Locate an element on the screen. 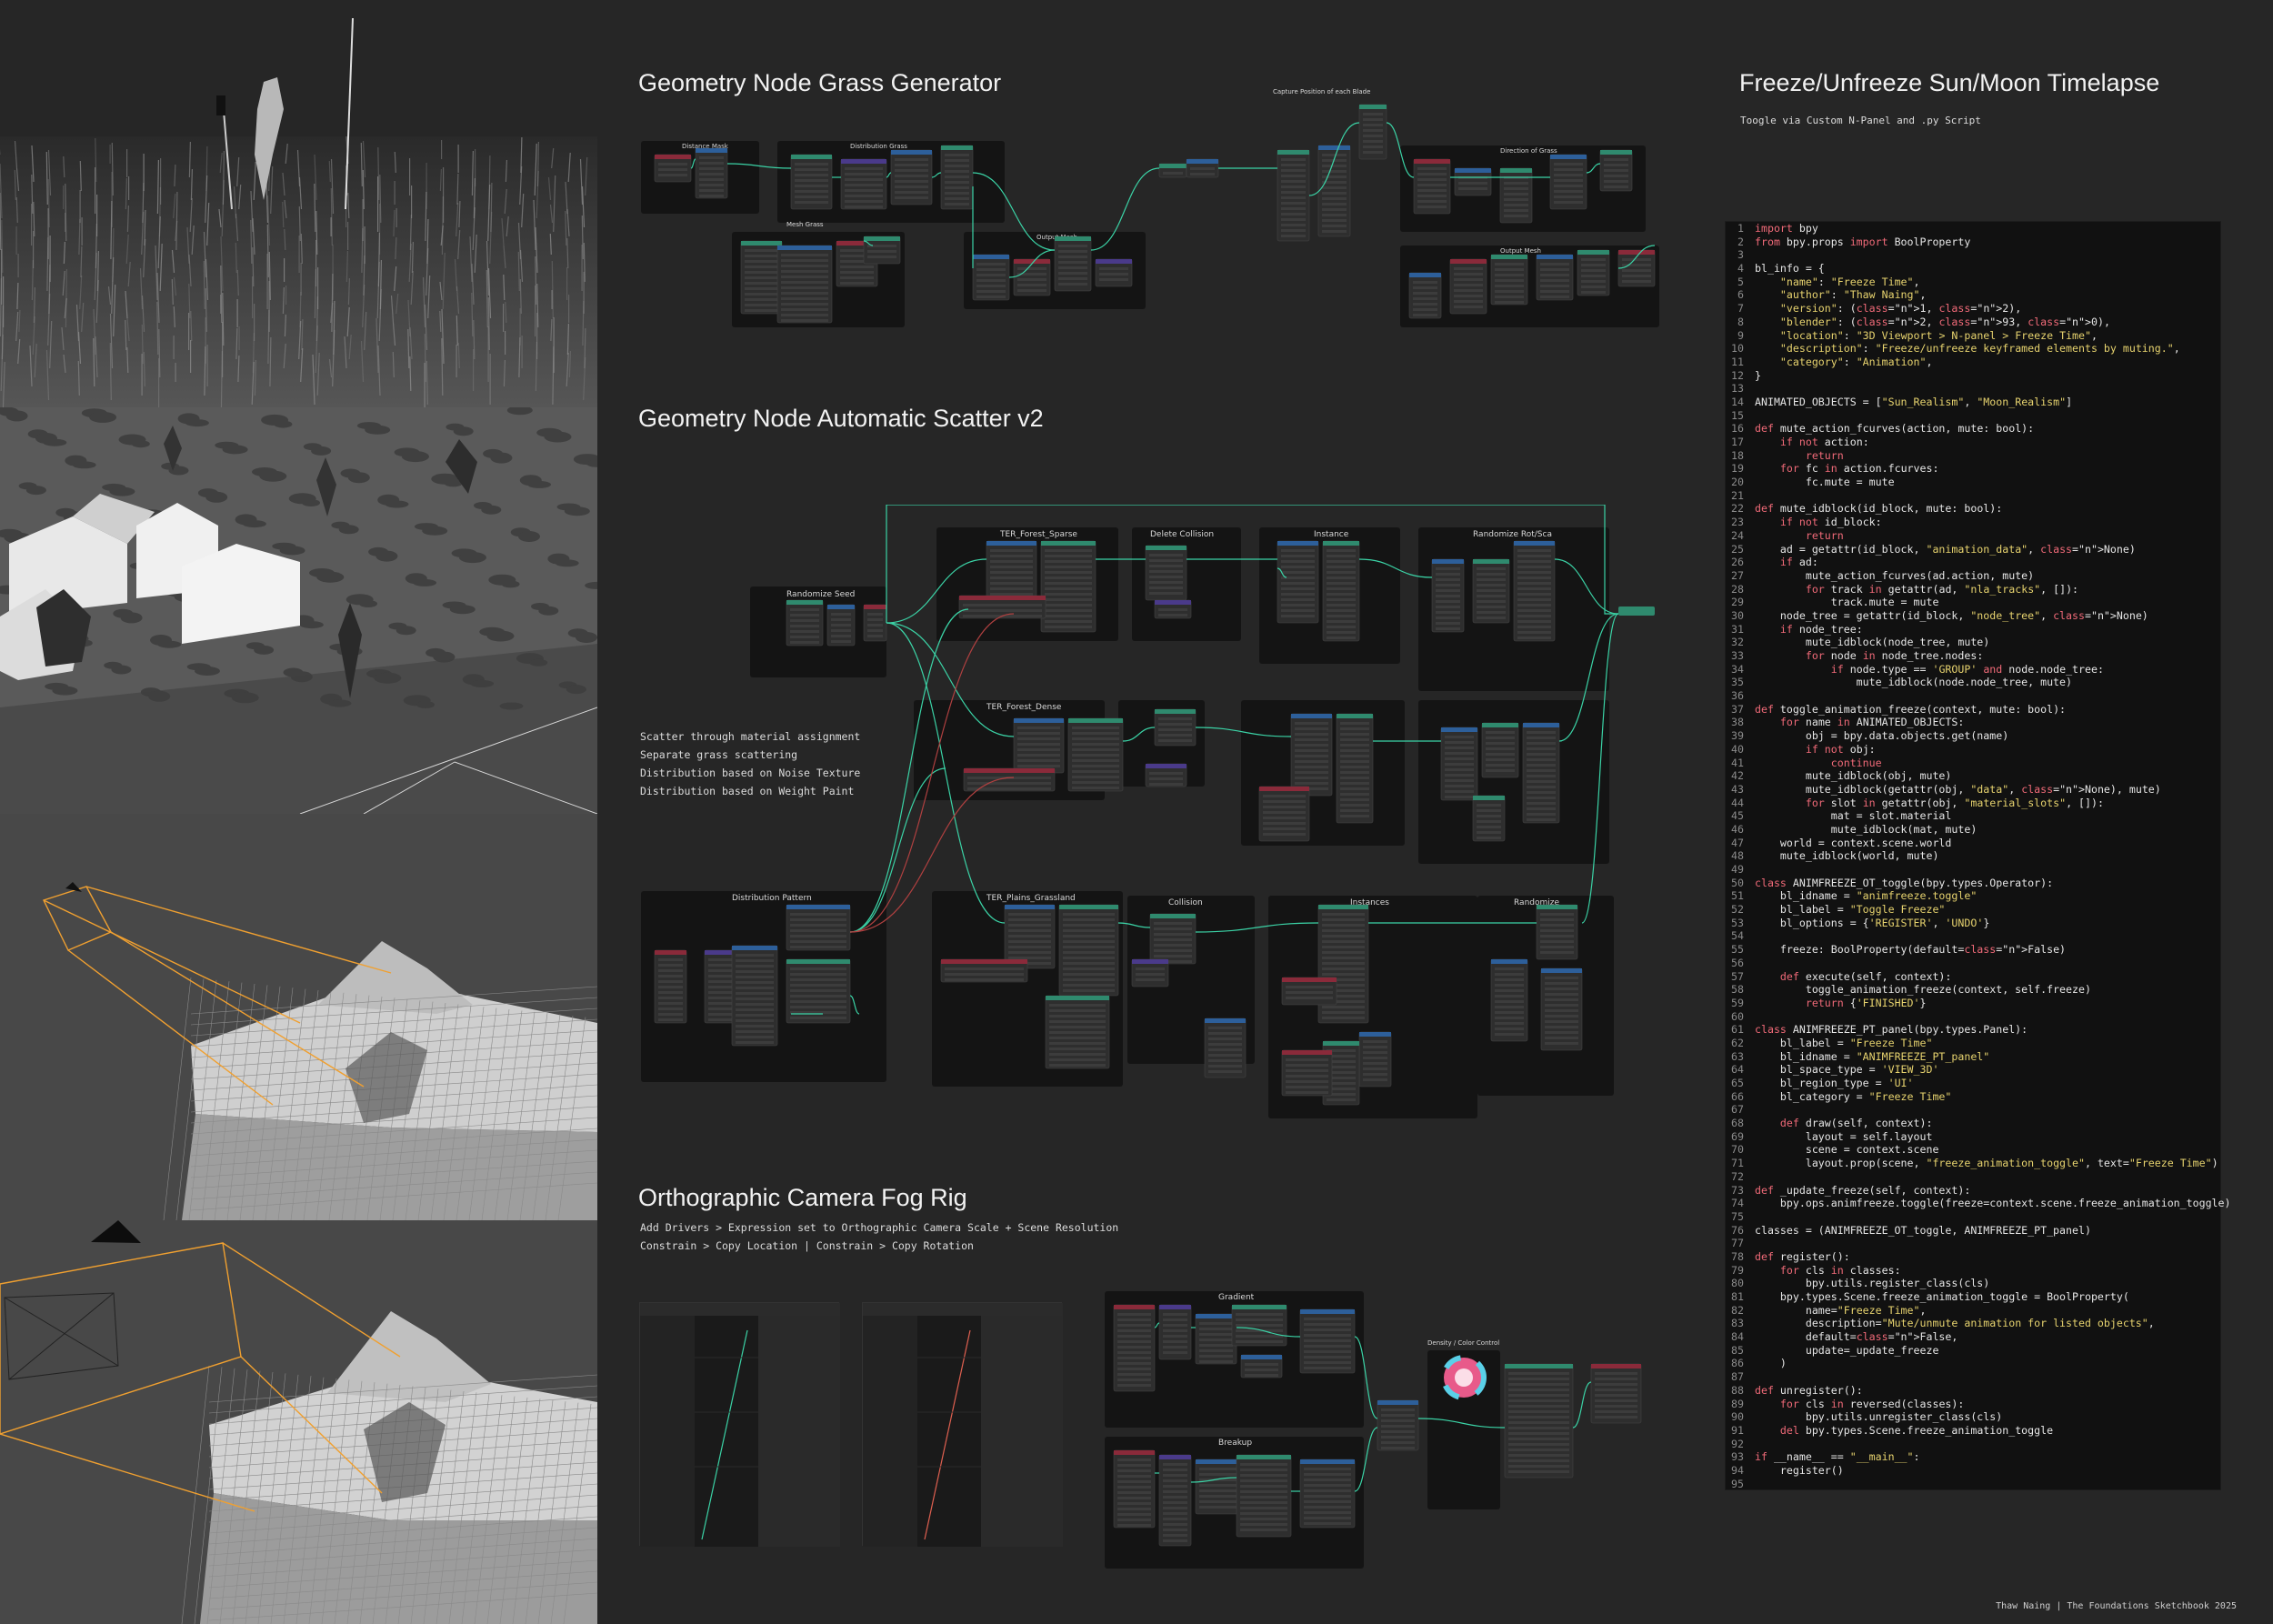 This screenshot has width=2273, height=1624. line-number: 43 is located at coordinates (1737, 789).